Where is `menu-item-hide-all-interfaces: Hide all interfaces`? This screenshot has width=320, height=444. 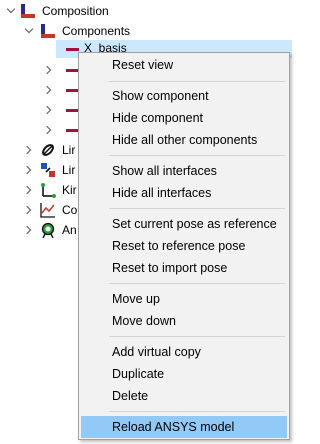 menu-item-hide-all-interfaces: Hide all interfaces is located at coordinates (184, 193).